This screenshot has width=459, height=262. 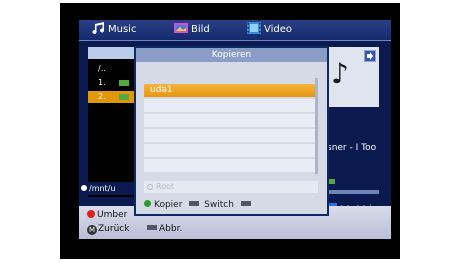 What do you see at coordinates (194, 203) in the screenshot?
I see `switch-key-icon` at bounding box center [194, 203].